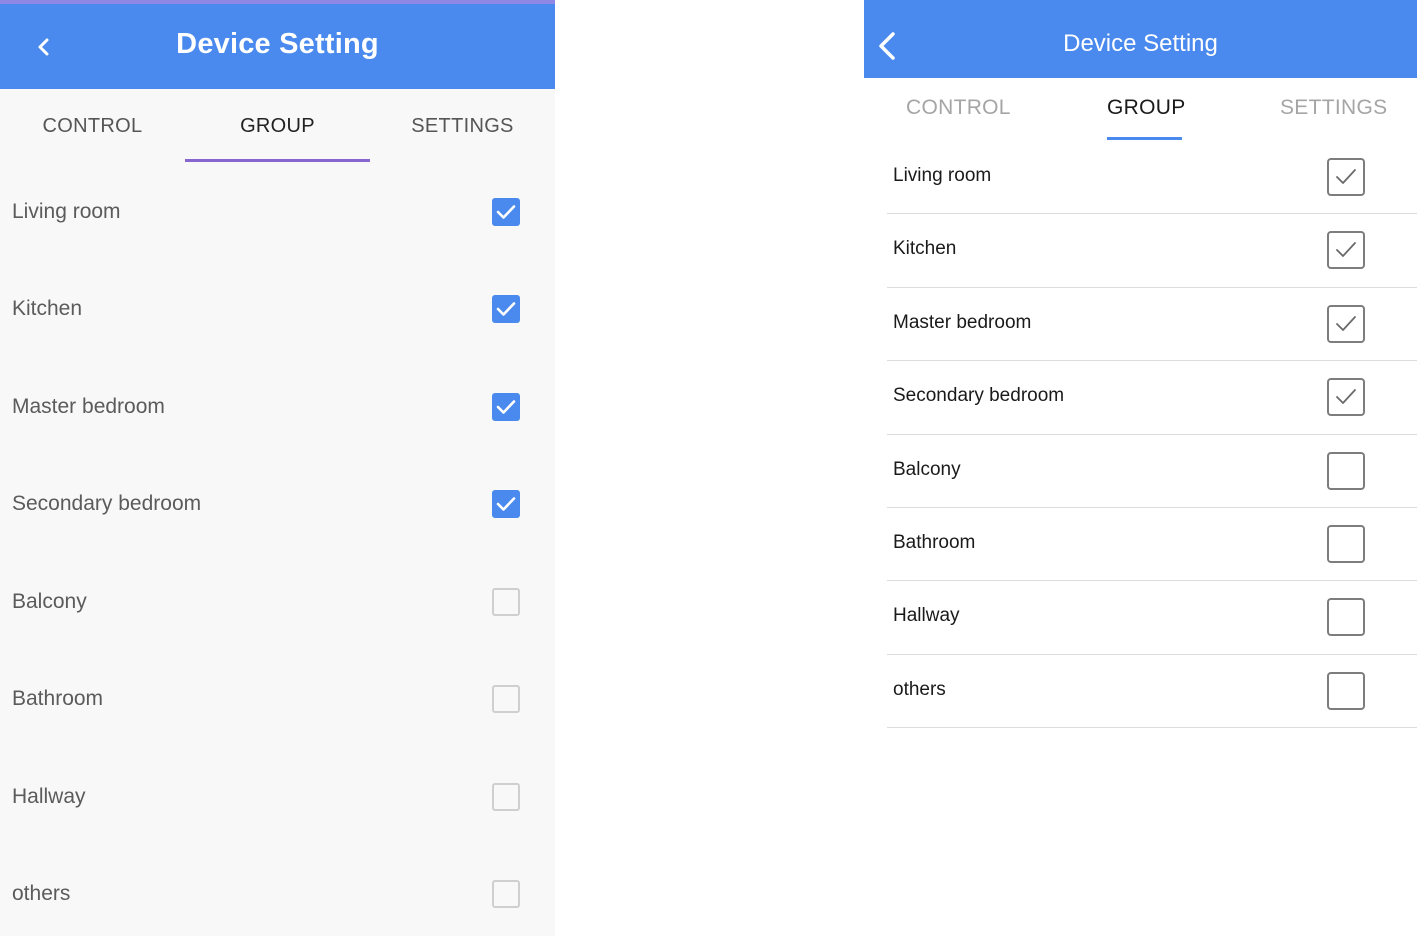 The width and height of the screenshot is (1417, 936). I want to click on app-bar: Device Setting, so click(277, 44).